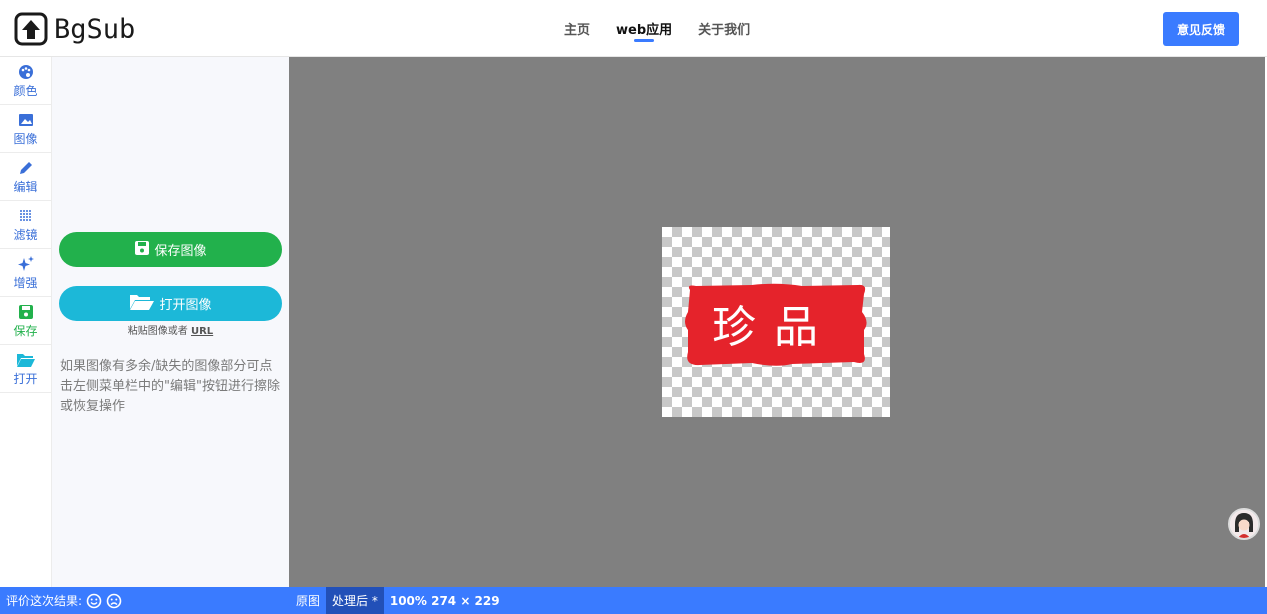  I want to click on tab-processed: 处理后 *, so click(355, 600).